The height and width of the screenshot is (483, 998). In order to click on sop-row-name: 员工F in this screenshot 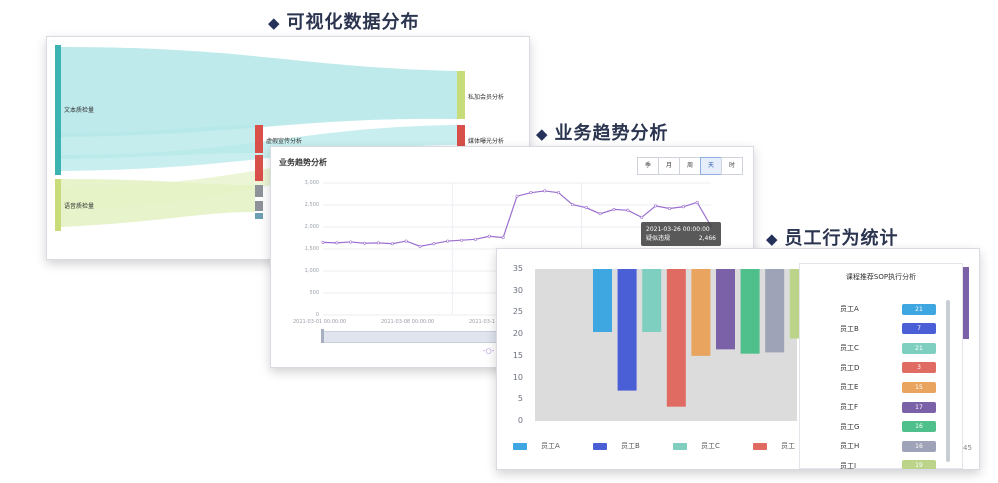, I will do `click(849, 407)`.